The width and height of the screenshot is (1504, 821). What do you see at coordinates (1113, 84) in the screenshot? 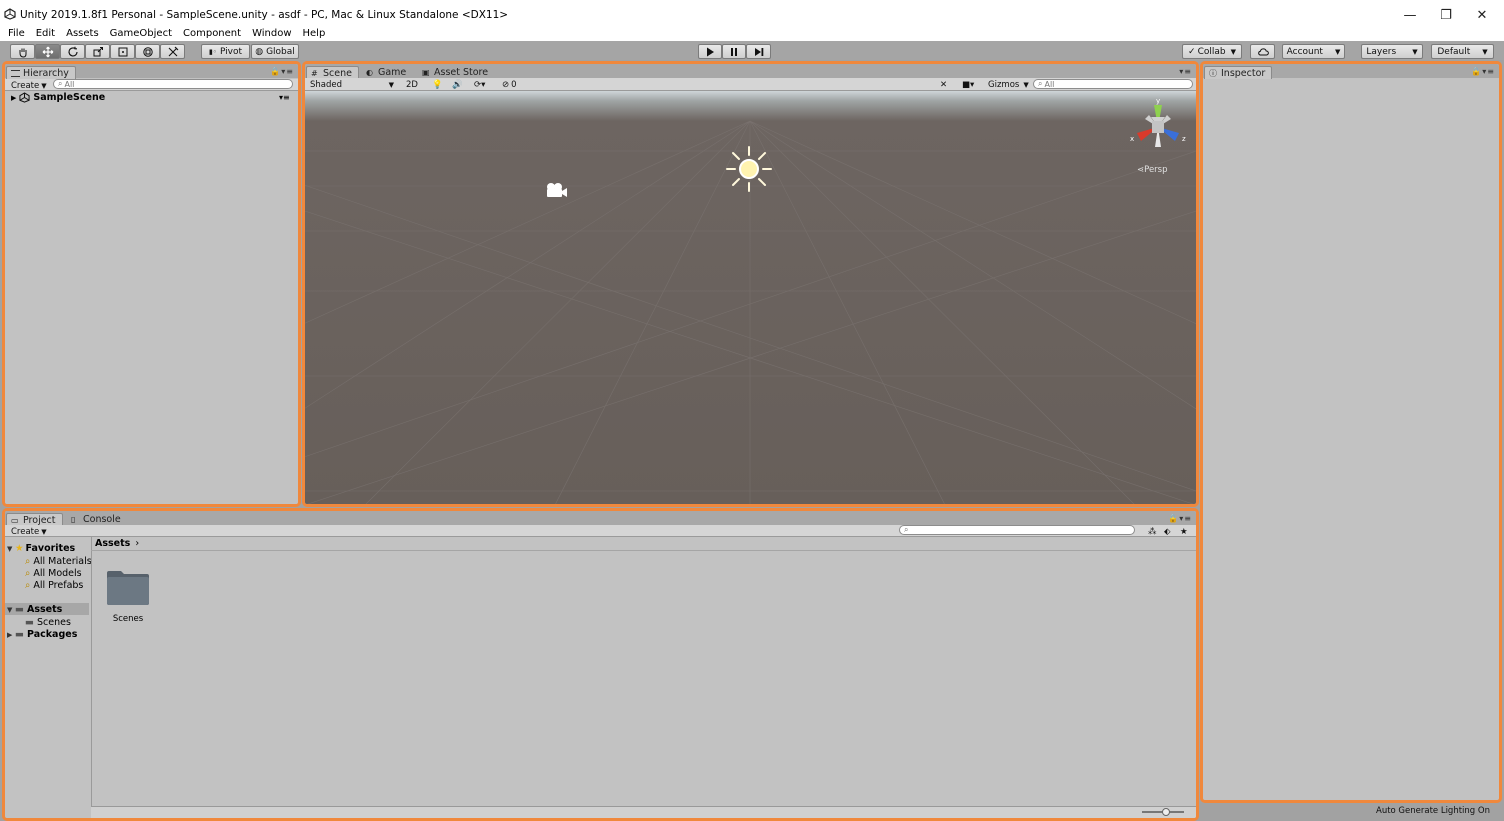
I see `scene-search-input: ⌕ All` at bounding box center [1113, 84].